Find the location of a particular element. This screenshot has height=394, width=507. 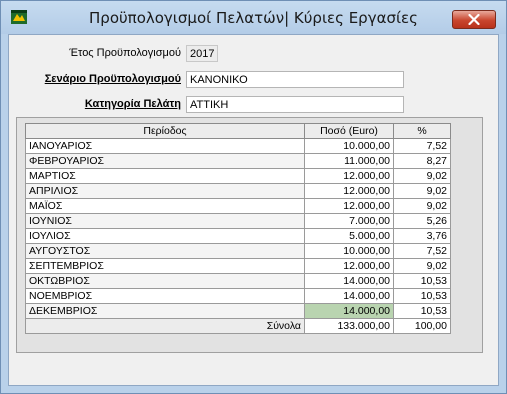

table-row: ΙΑΝΟΥΑΡΙΟΣ 10.000,00 7,52 is located at coordinates (238, 146).